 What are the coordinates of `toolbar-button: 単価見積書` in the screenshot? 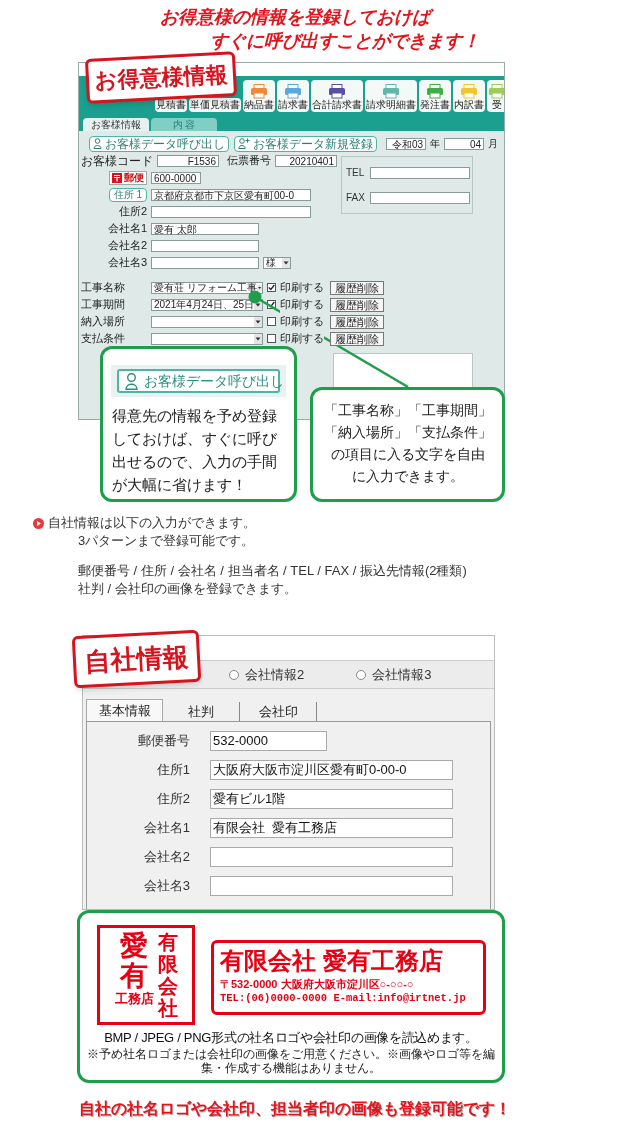 It's located at (215, 105).